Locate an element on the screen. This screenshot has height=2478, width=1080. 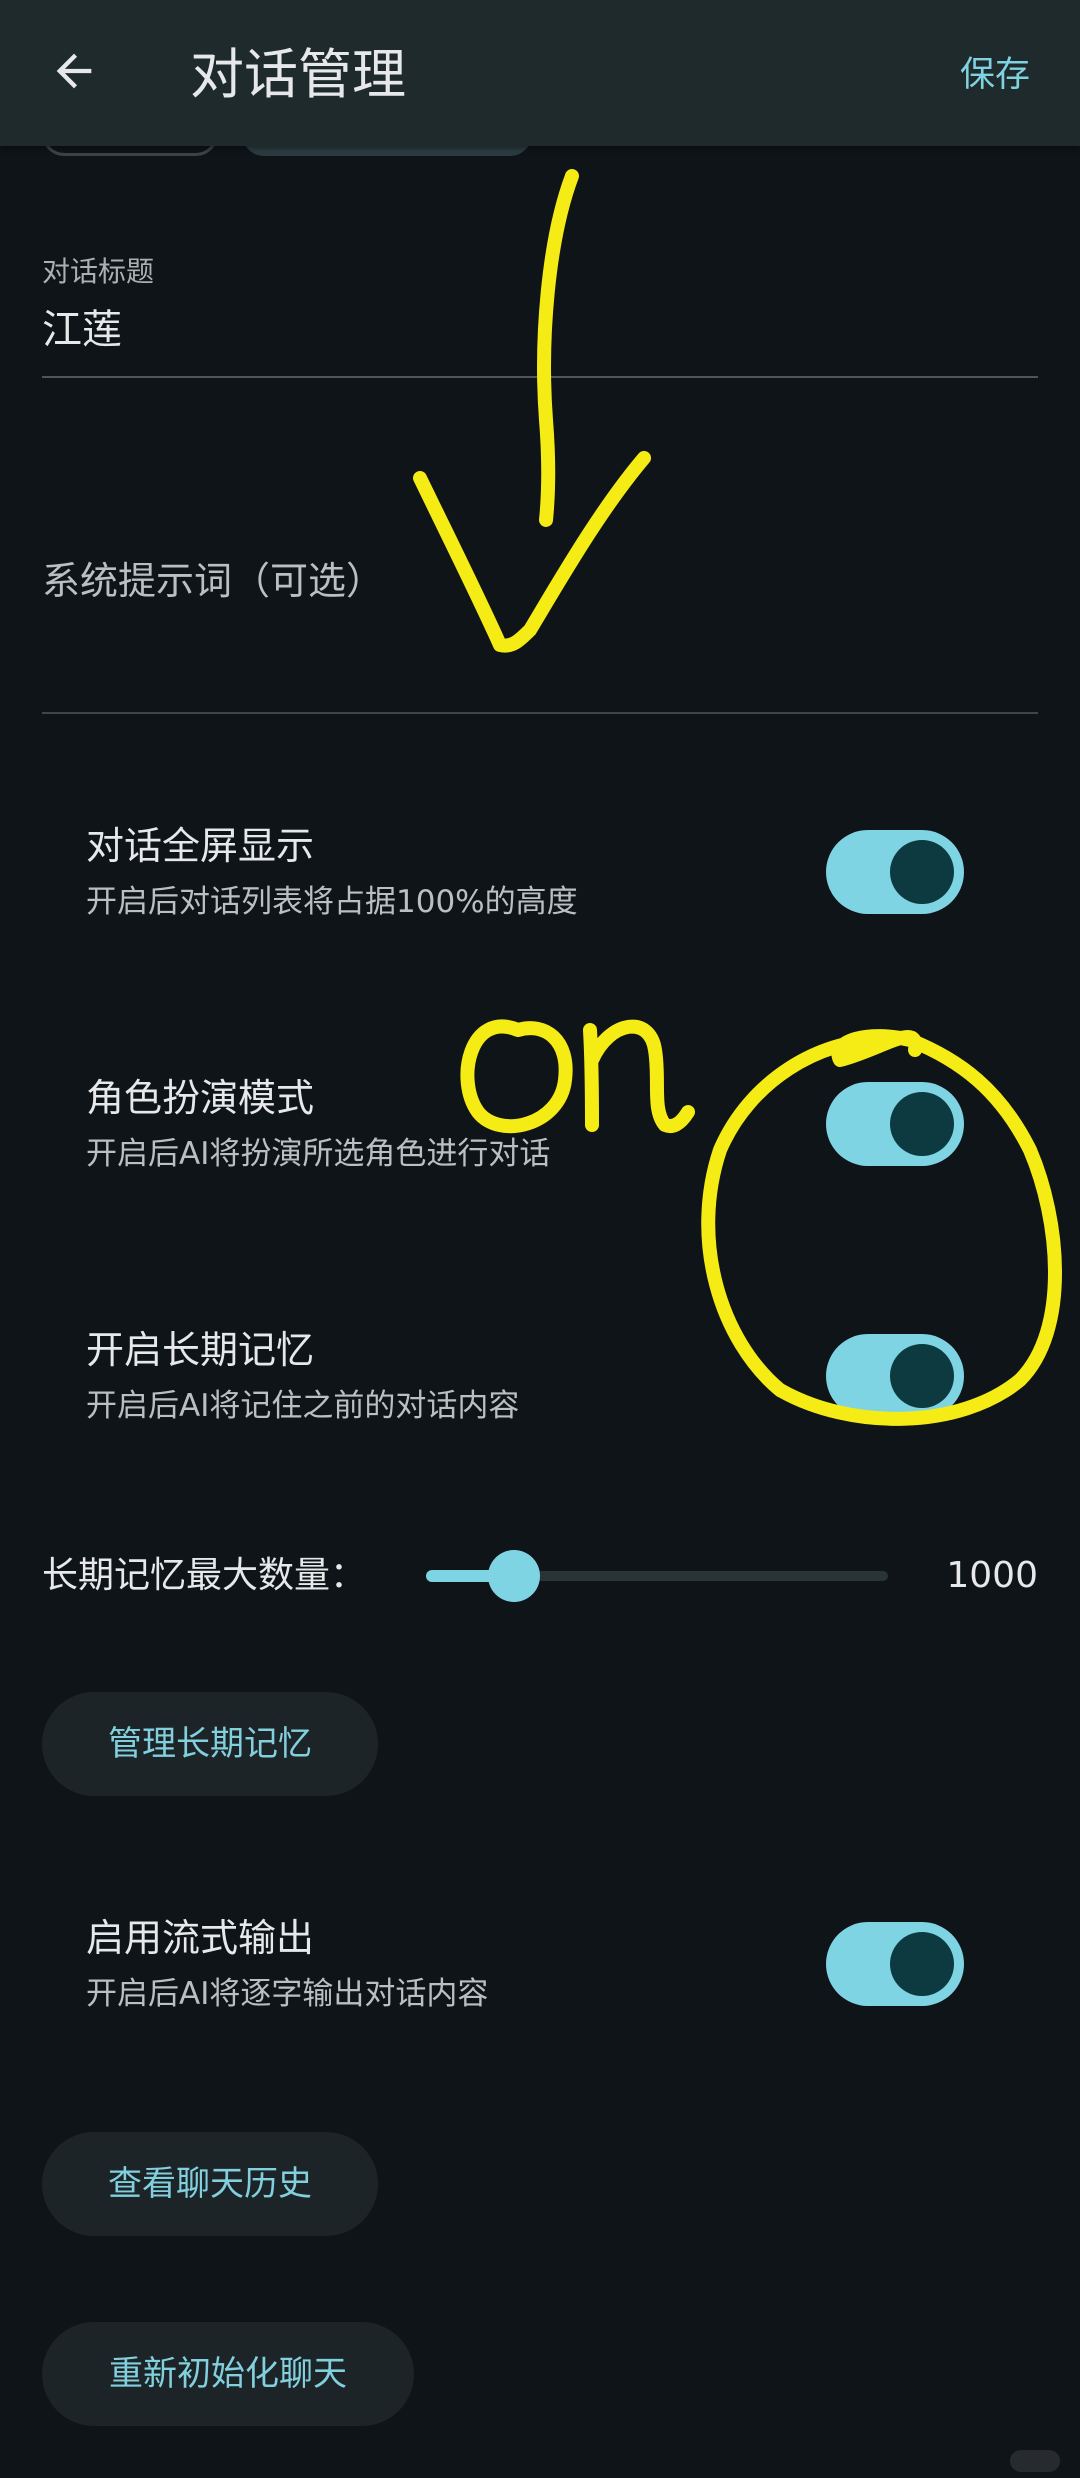
title-field-underline is located at coordinates (540, 377).